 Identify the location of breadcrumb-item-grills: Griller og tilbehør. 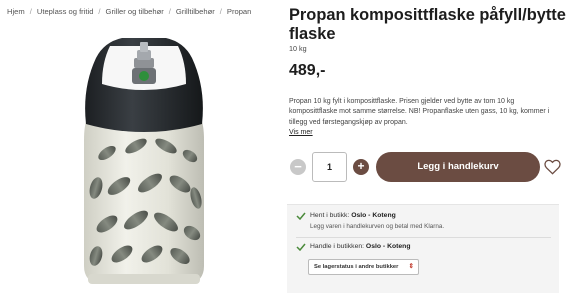
(135, 11).